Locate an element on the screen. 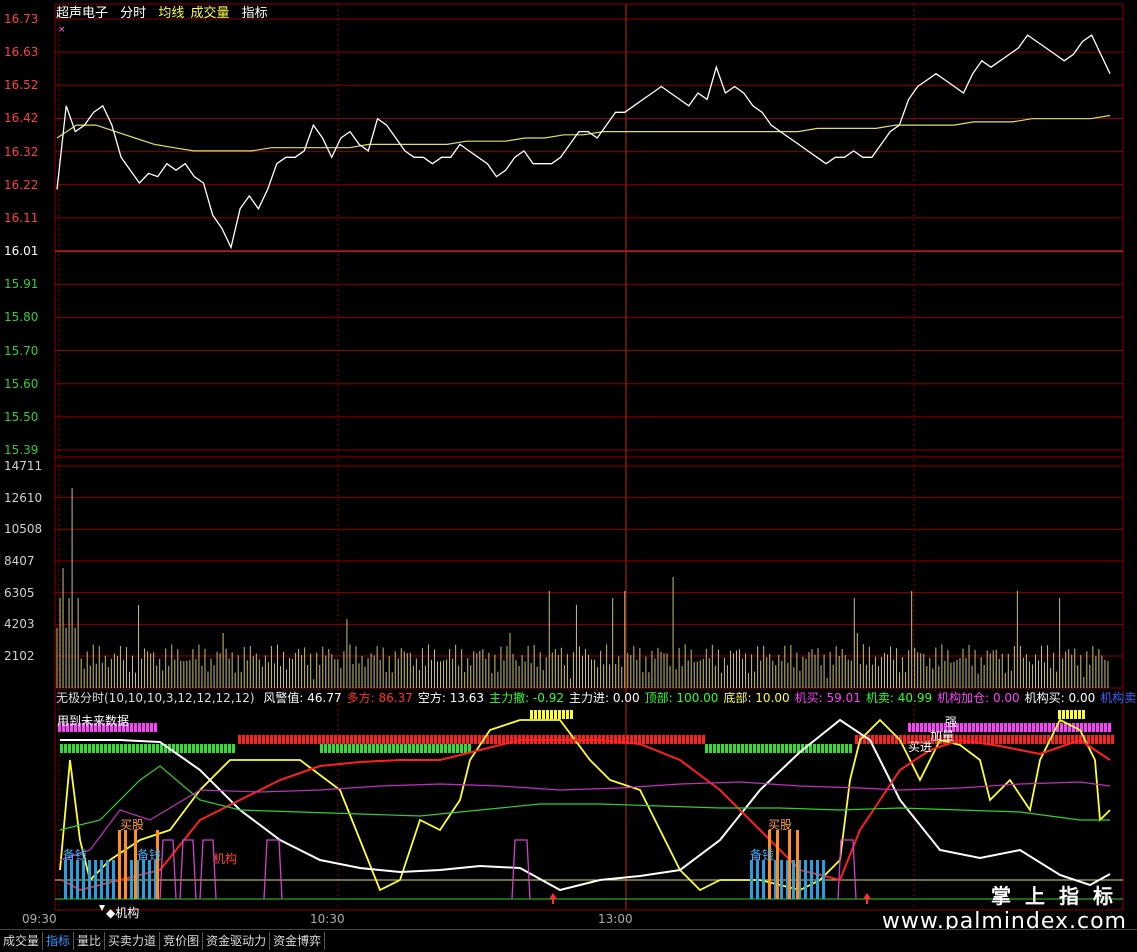 The image size is (1137, 952). volume-tick-label: 12610 is located at coordinates (23, 497).